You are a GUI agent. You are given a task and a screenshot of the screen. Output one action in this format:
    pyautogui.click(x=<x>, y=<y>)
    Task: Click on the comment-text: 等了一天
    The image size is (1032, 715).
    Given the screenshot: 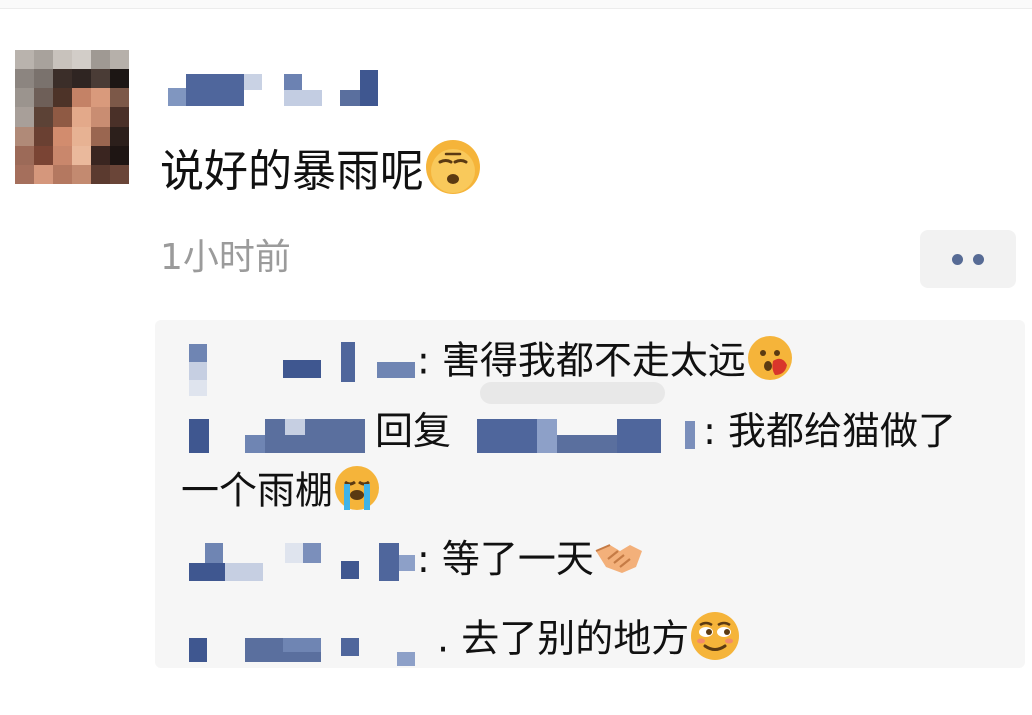 What is the action you would take?
    pyautogui.click(x=517, y=559)
    